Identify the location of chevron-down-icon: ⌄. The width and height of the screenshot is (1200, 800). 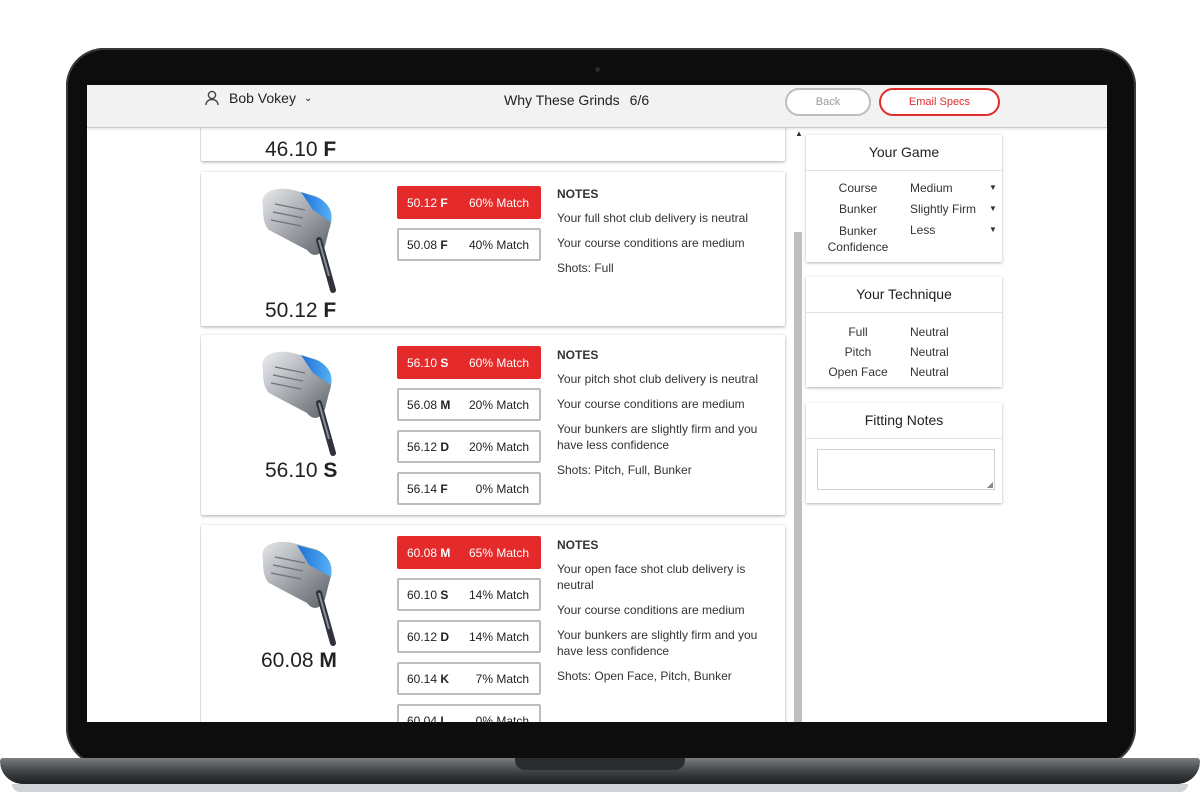
(308, 98).